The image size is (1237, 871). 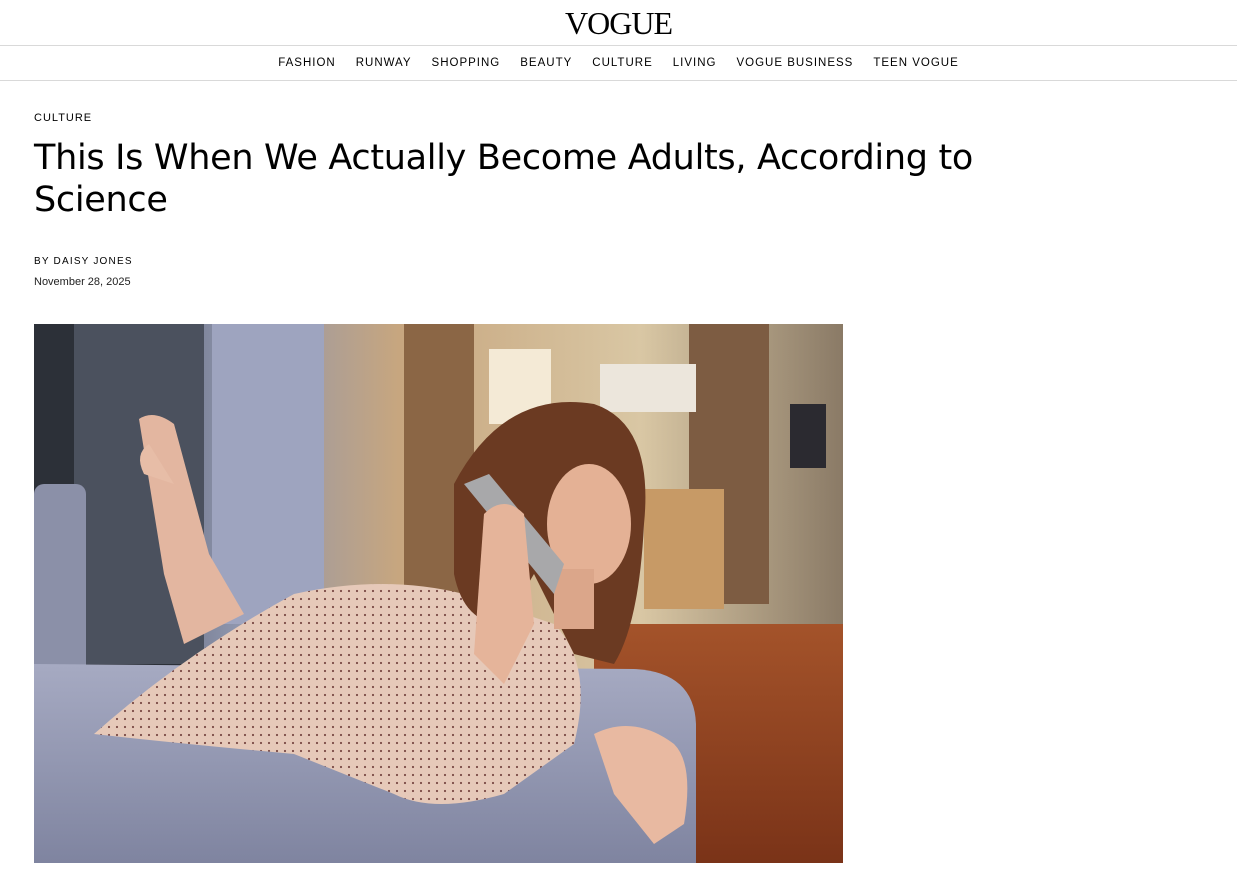 I want to click on vogue-logo: VOGUE, so click(x=618, y=23).